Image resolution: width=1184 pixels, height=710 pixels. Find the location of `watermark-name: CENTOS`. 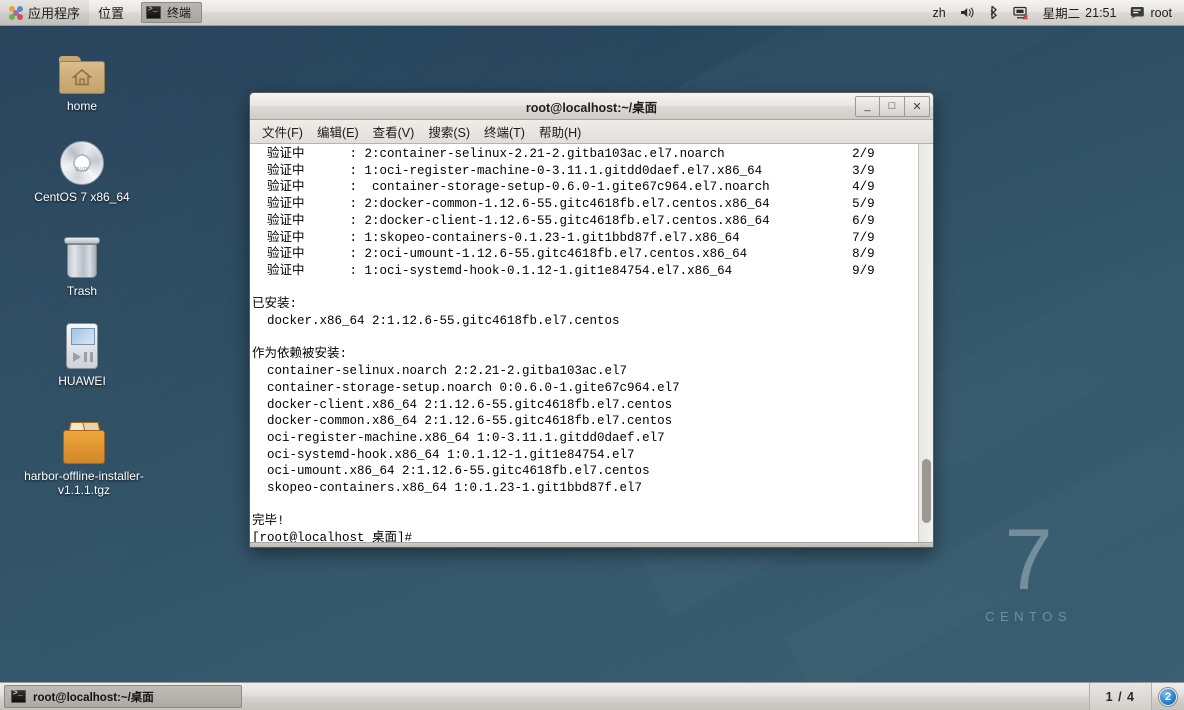

watermark-name: CENTOS is located at coordinates (1028, 616).